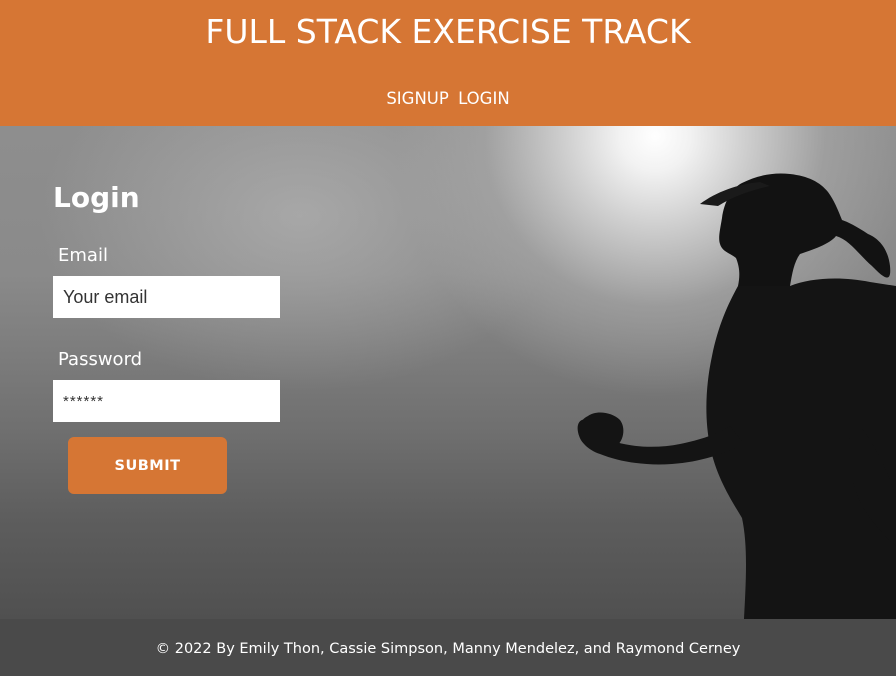 The image size is (896, 676). What do you see at coordinates (147, 465) in the screenshot?
I see `submit-button: SUBMIT` at bounding box center [147, 465].